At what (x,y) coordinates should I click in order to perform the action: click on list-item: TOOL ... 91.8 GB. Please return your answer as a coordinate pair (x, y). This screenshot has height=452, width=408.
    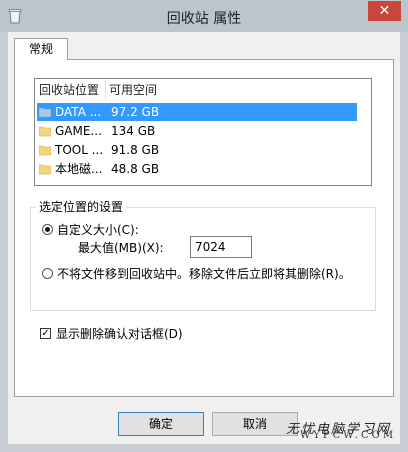
    Looking at the image, I should click on (197, 150).